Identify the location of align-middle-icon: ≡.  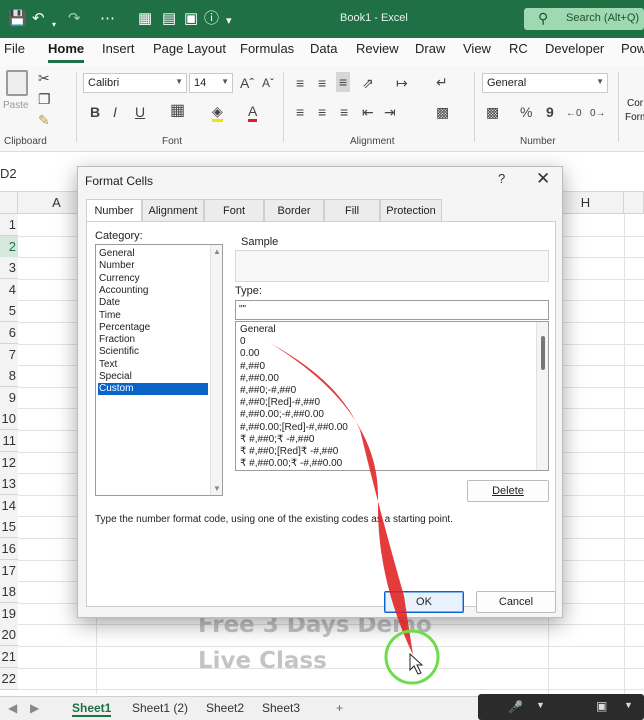
(322, 83).